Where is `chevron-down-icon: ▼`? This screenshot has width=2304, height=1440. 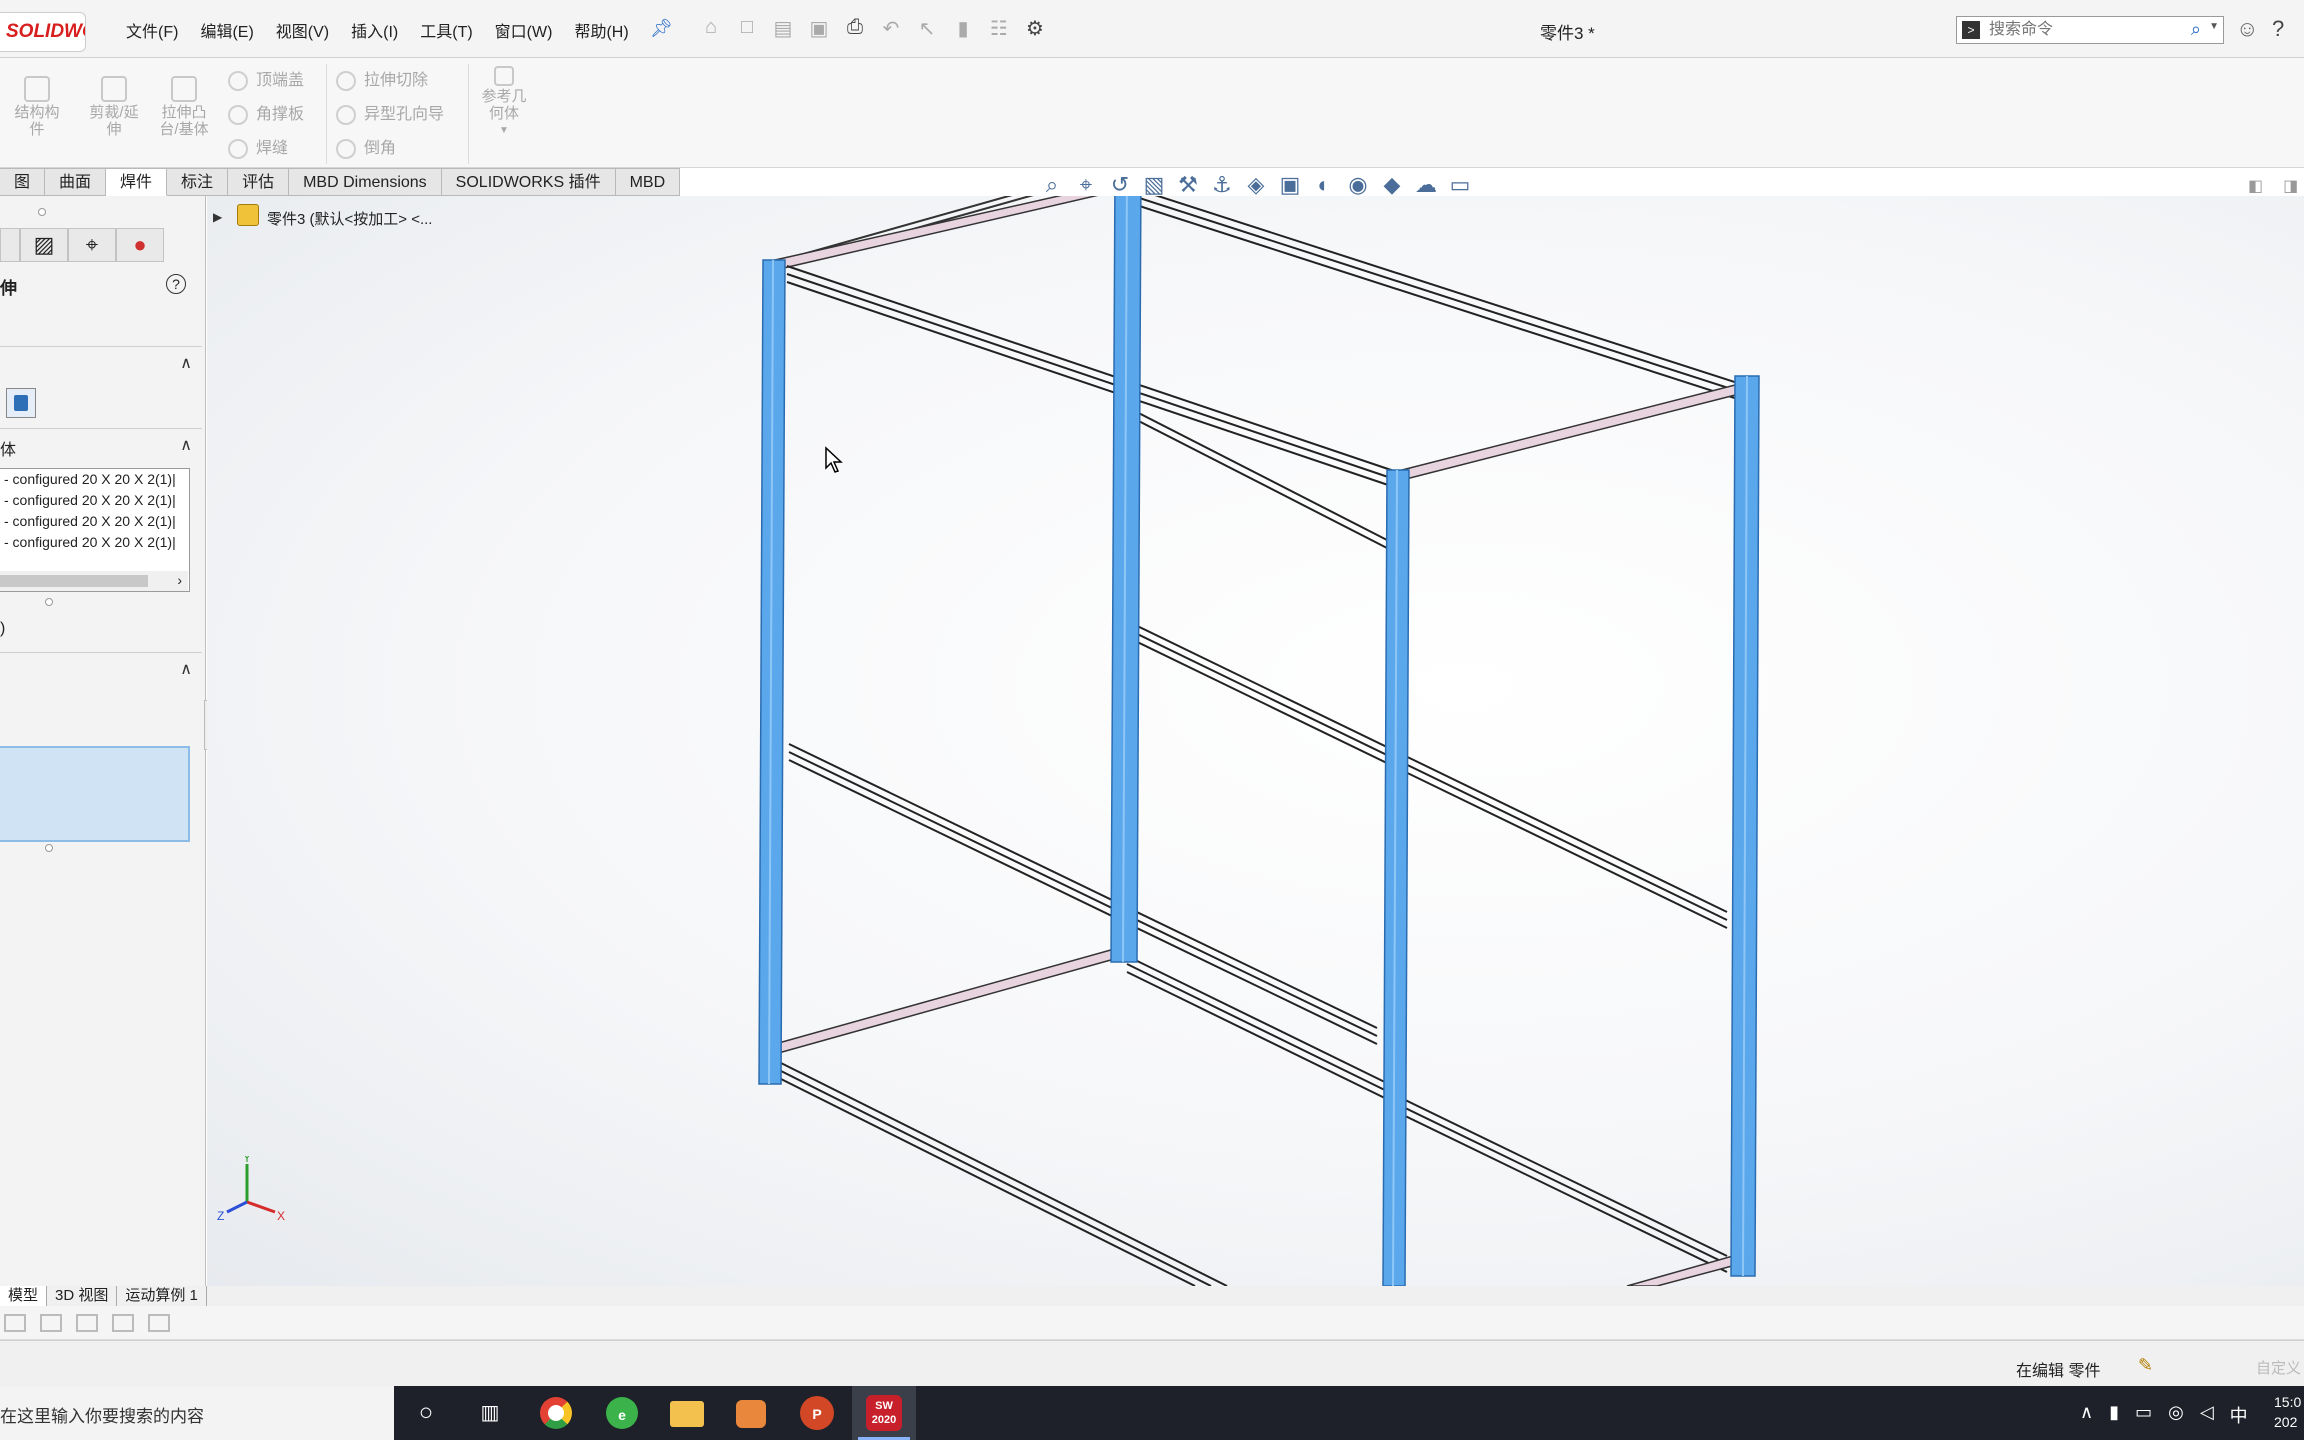
chevron-down-icon: ▼ is located at coordinates (2214, 26).